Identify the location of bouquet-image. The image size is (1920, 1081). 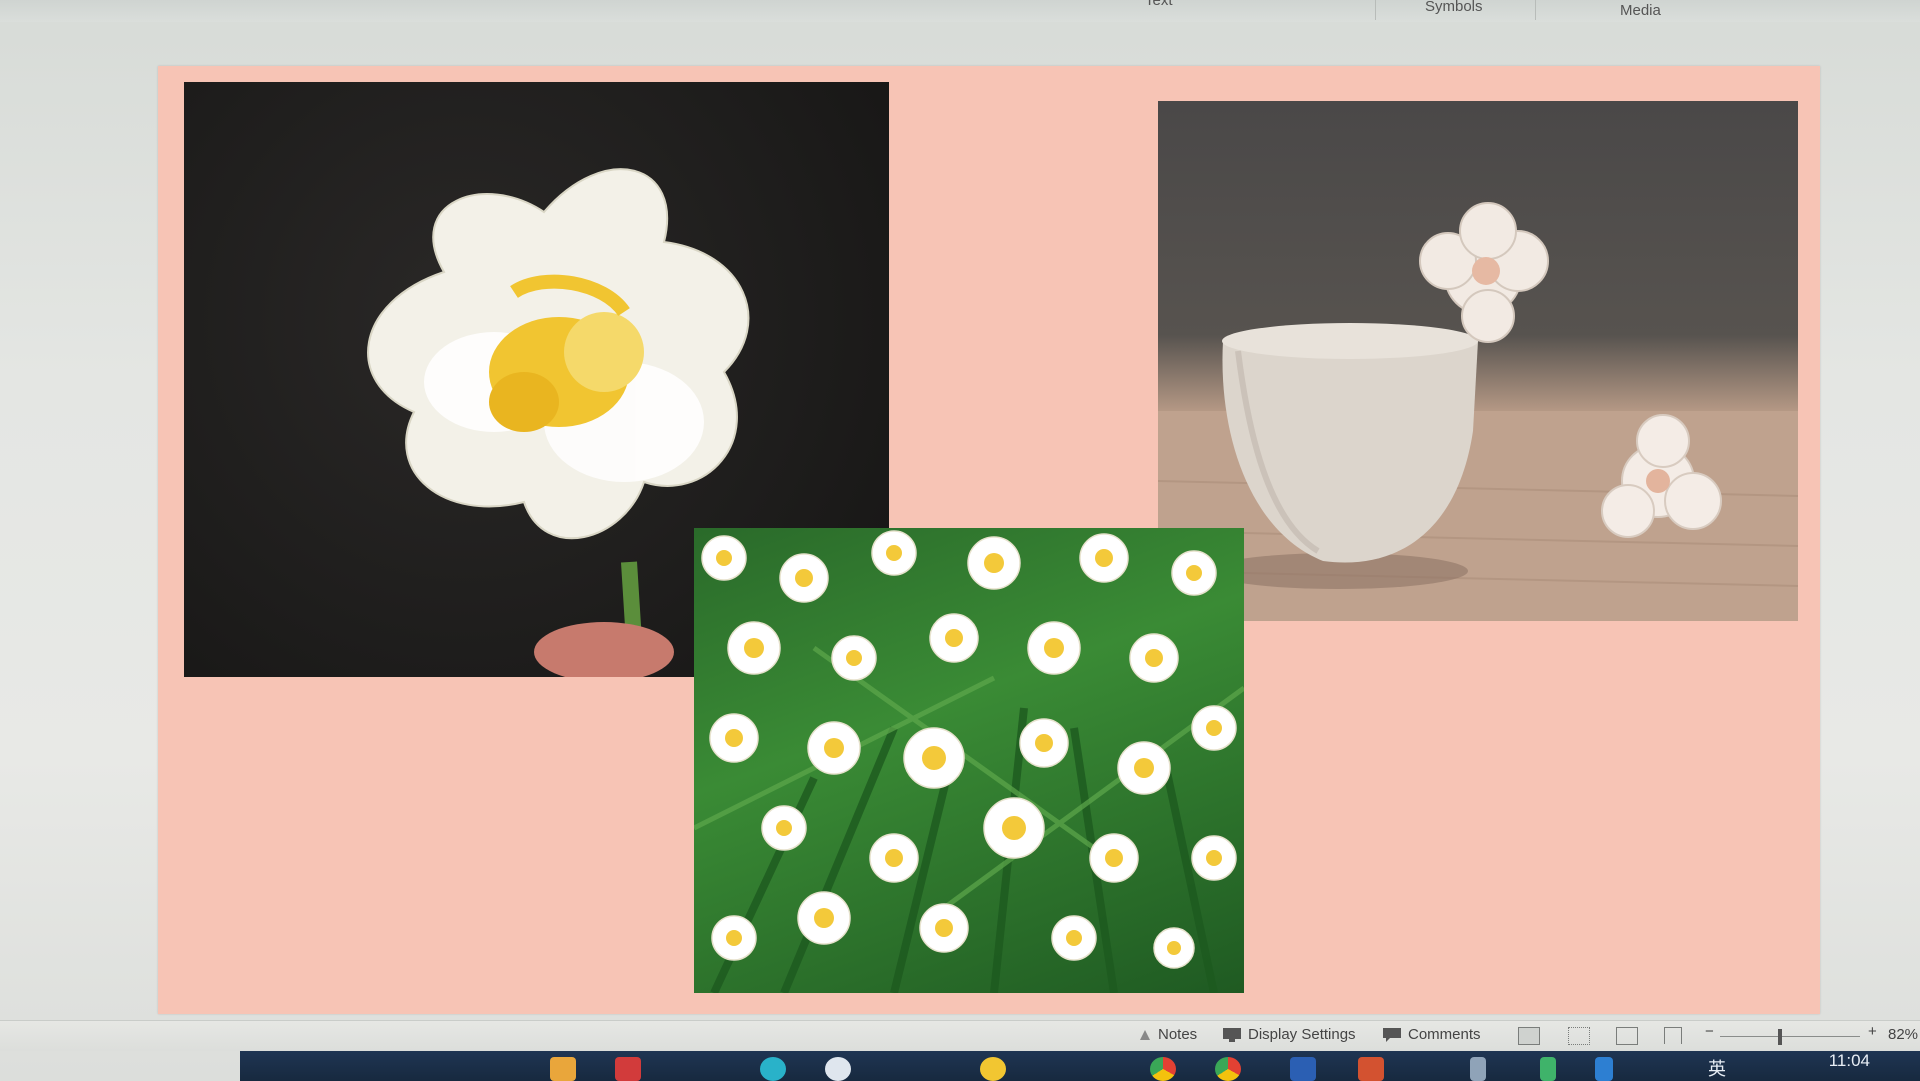
(969, 761).